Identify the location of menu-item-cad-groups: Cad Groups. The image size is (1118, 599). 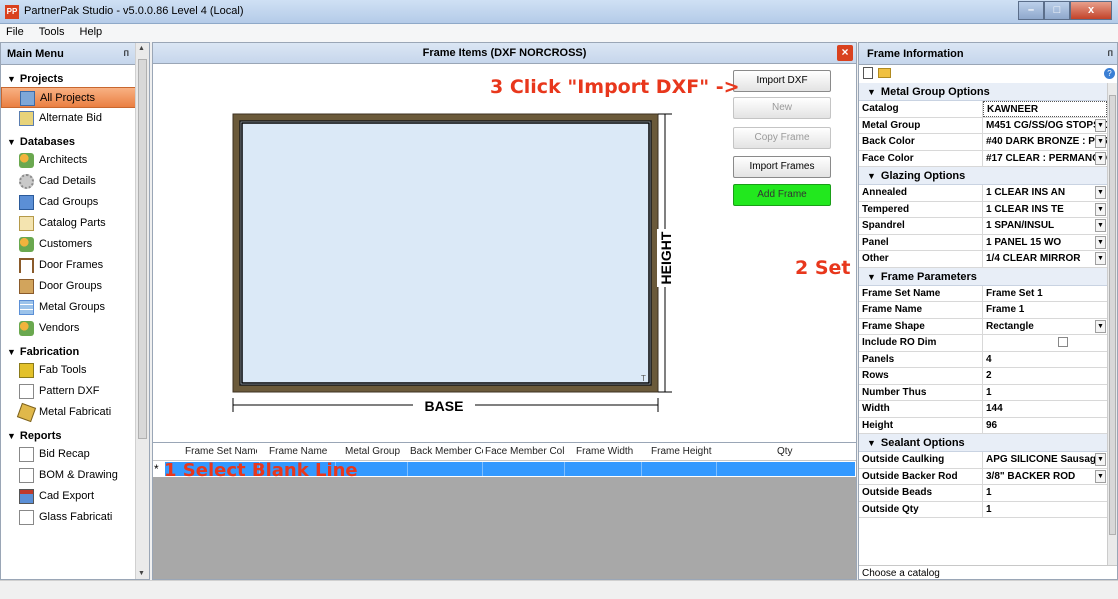
(68, 202).